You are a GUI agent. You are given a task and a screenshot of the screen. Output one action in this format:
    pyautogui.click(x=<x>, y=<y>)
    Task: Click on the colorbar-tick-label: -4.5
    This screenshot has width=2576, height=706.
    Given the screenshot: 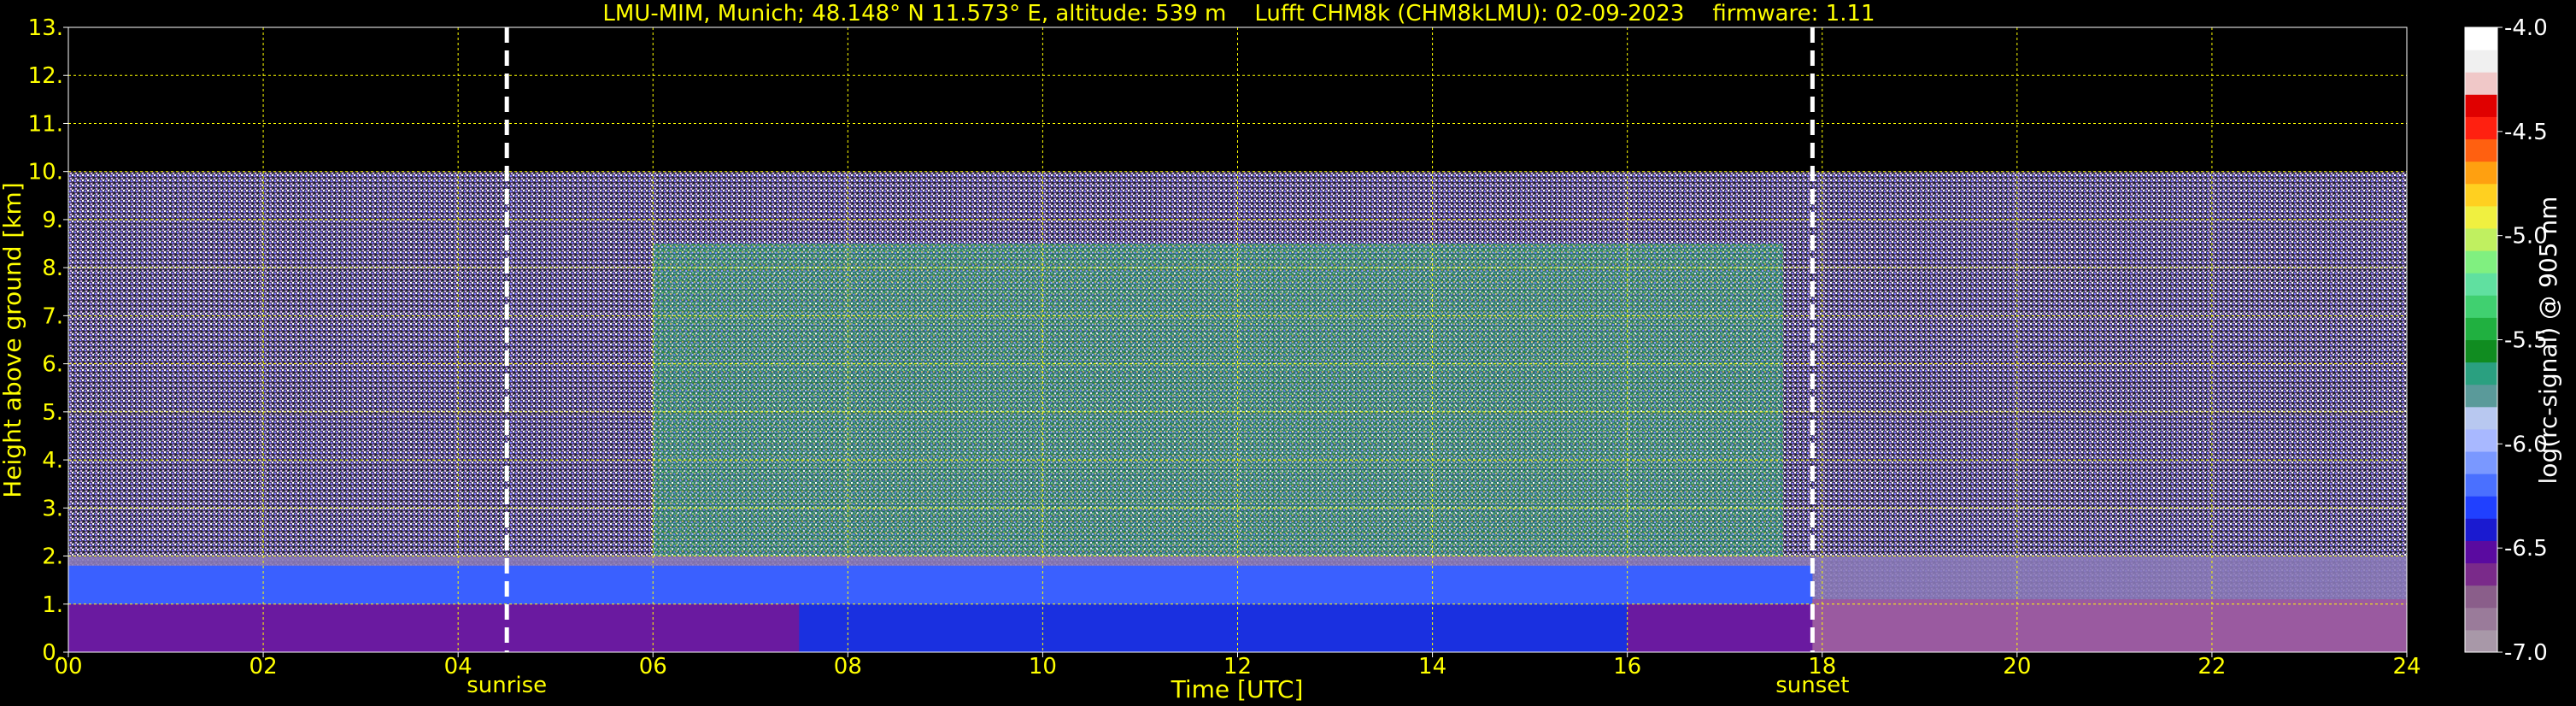 What is the action you would take?
    pyautogui.click(x=2526, y=132)
    